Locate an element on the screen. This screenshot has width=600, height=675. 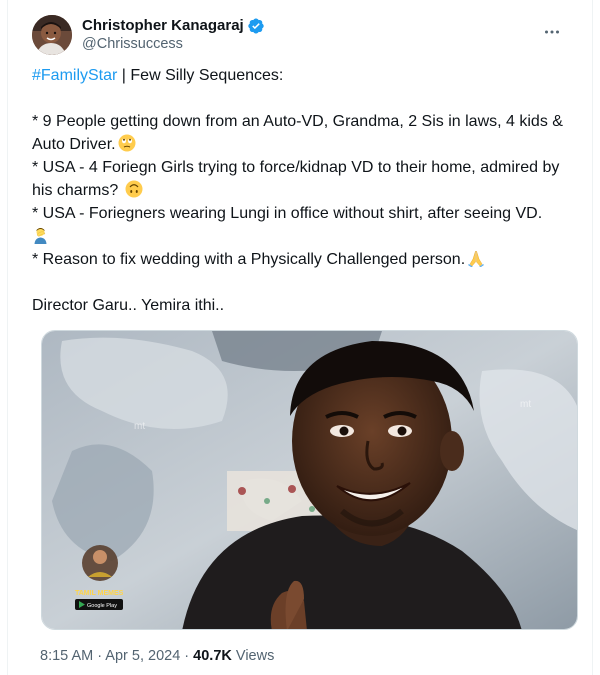
tweet-date: Apr 5, 2024 is located at coordinates (143, 656).